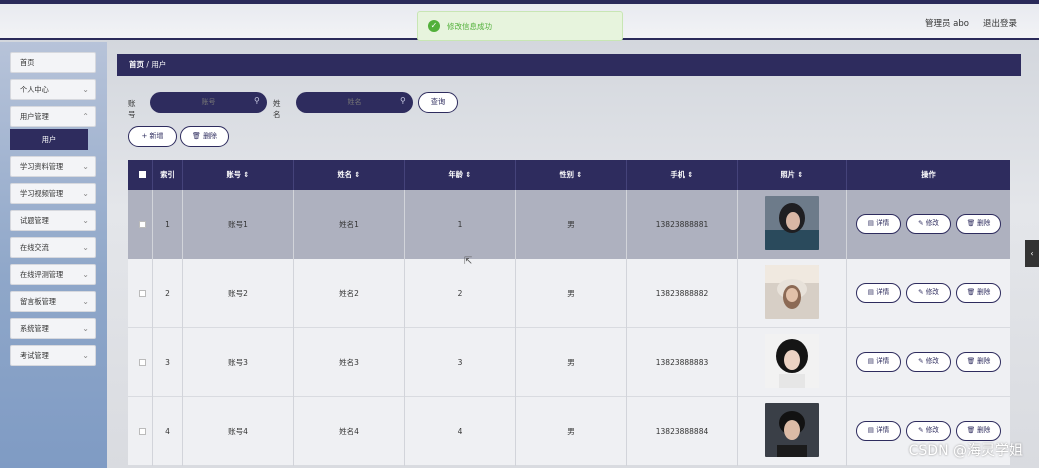  I want to click on cell-account: 账号2, so click(238, 293).